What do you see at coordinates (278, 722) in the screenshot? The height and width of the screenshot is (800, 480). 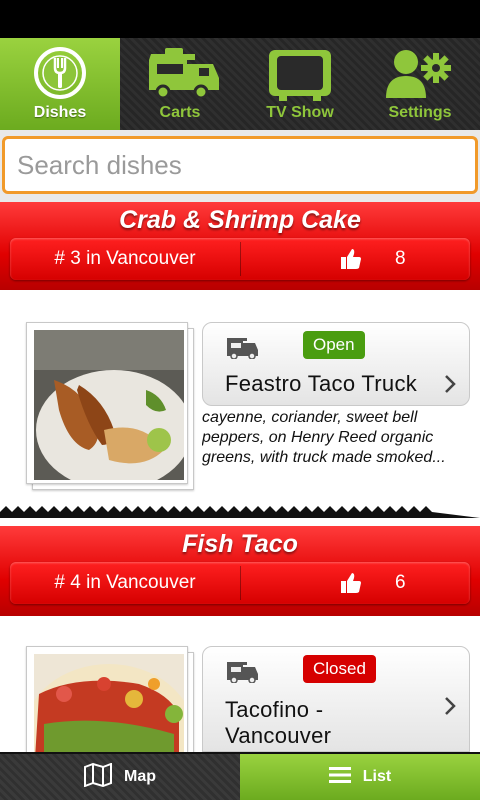 I see `cart-name: Tacofino - Vancouver` at bounding box center [278, 722].